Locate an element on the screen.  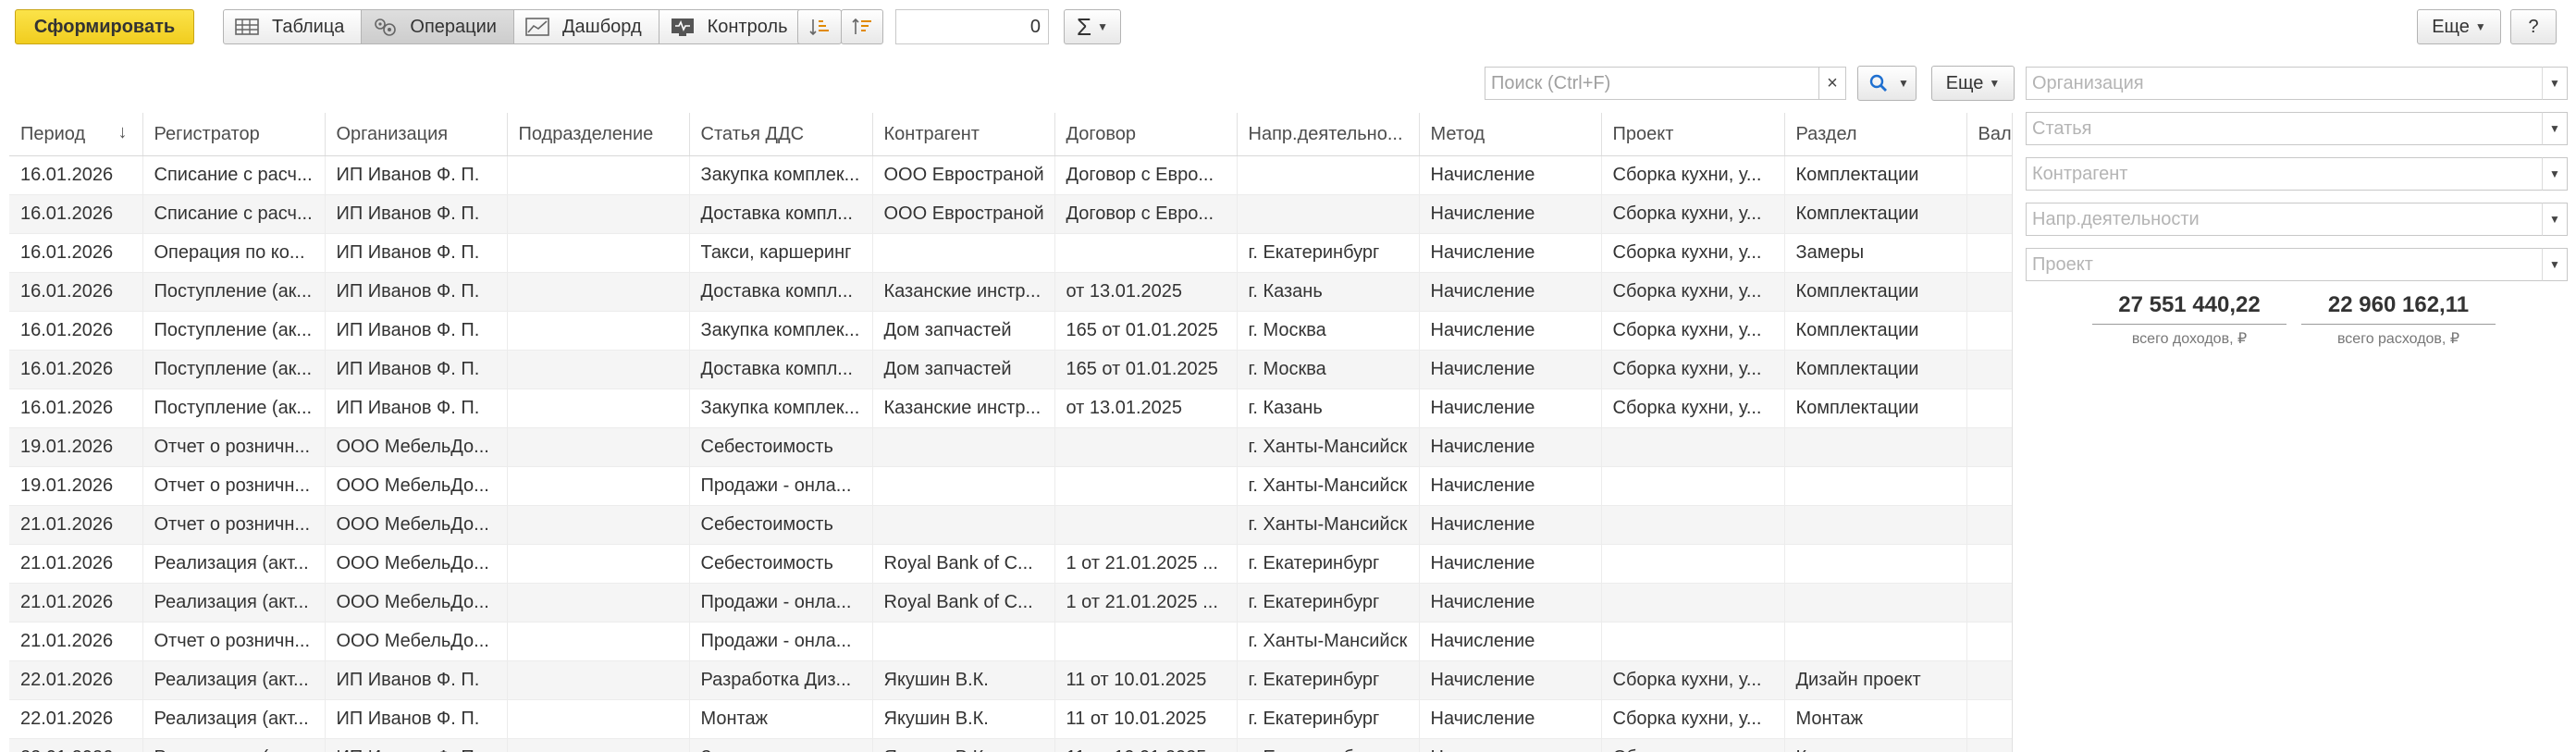
column-header-period: Период ↓ is located at coordinates (76, 134).